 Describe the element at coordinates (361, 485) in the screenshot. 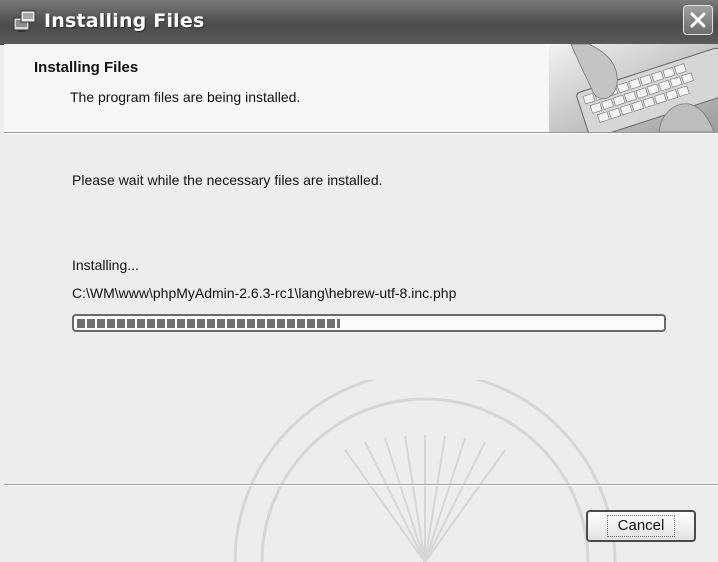

I see `footer-divider` at that location.